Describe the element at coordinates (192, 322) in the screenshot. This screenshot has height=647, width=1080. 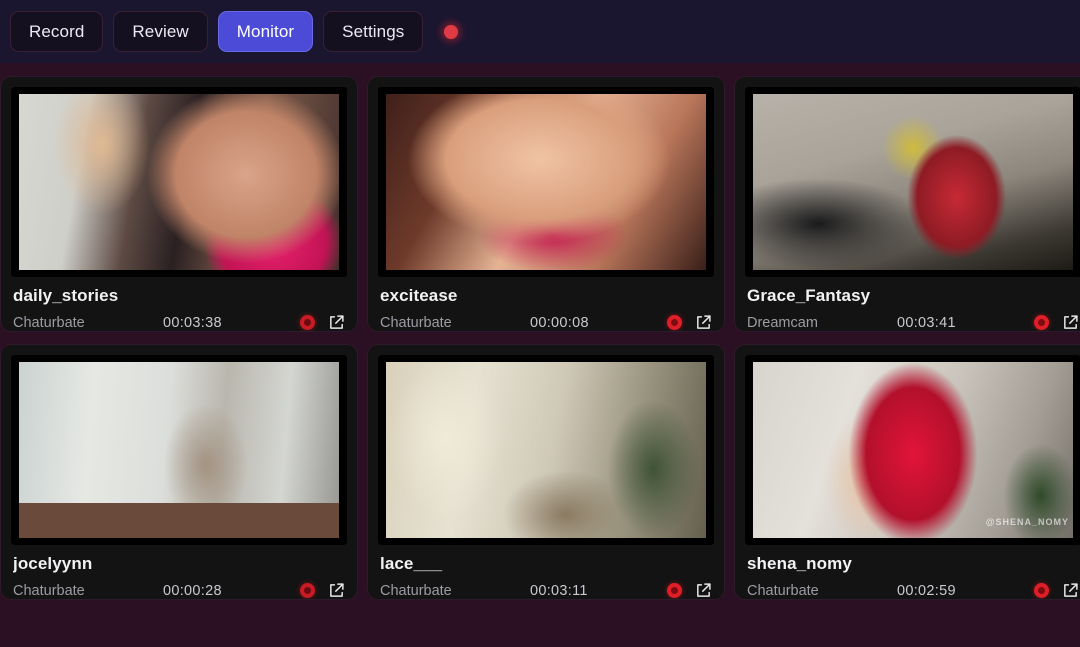
I see `stream-duration: 00:03:38` at that location.